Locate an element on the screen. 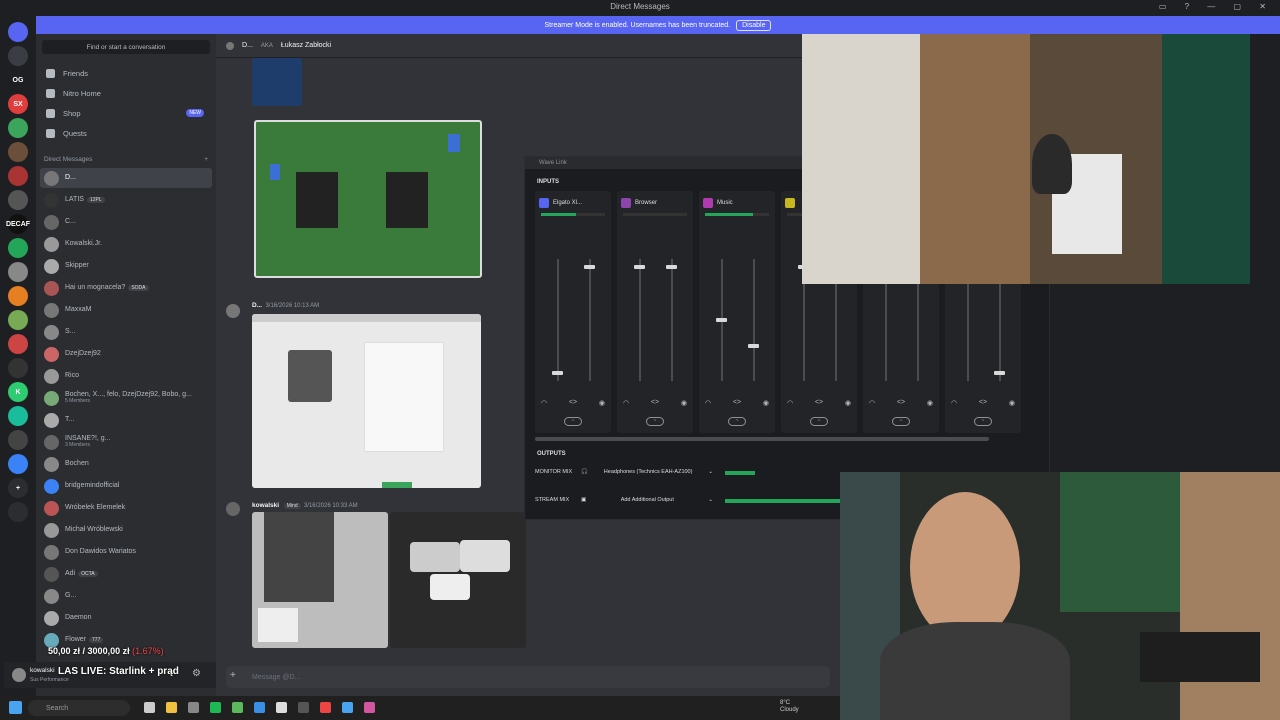 The height and width of the screenshot is (720, 1280). dm-item: LATIS 12PL is located at coordinates (126, 200).